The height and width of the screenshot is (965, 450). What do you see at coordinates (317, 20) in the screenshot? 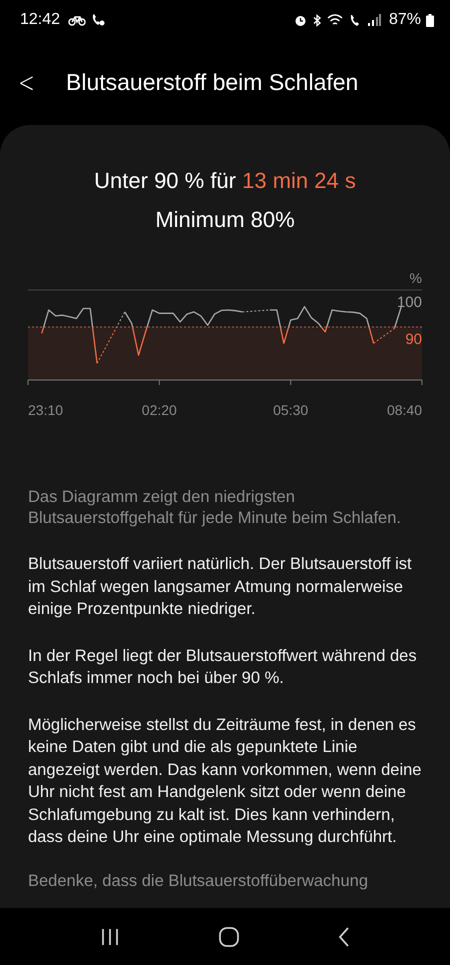
I see `bluetooth-icon` at bounding box center [317, 20].